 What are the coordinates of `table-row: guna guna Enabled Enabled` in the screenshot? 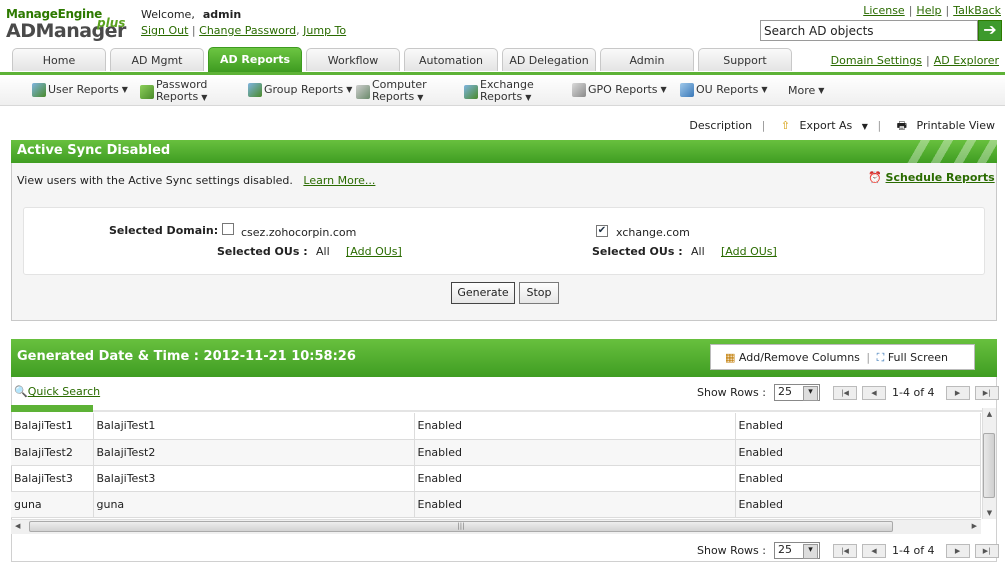 It's located at (496, 504).